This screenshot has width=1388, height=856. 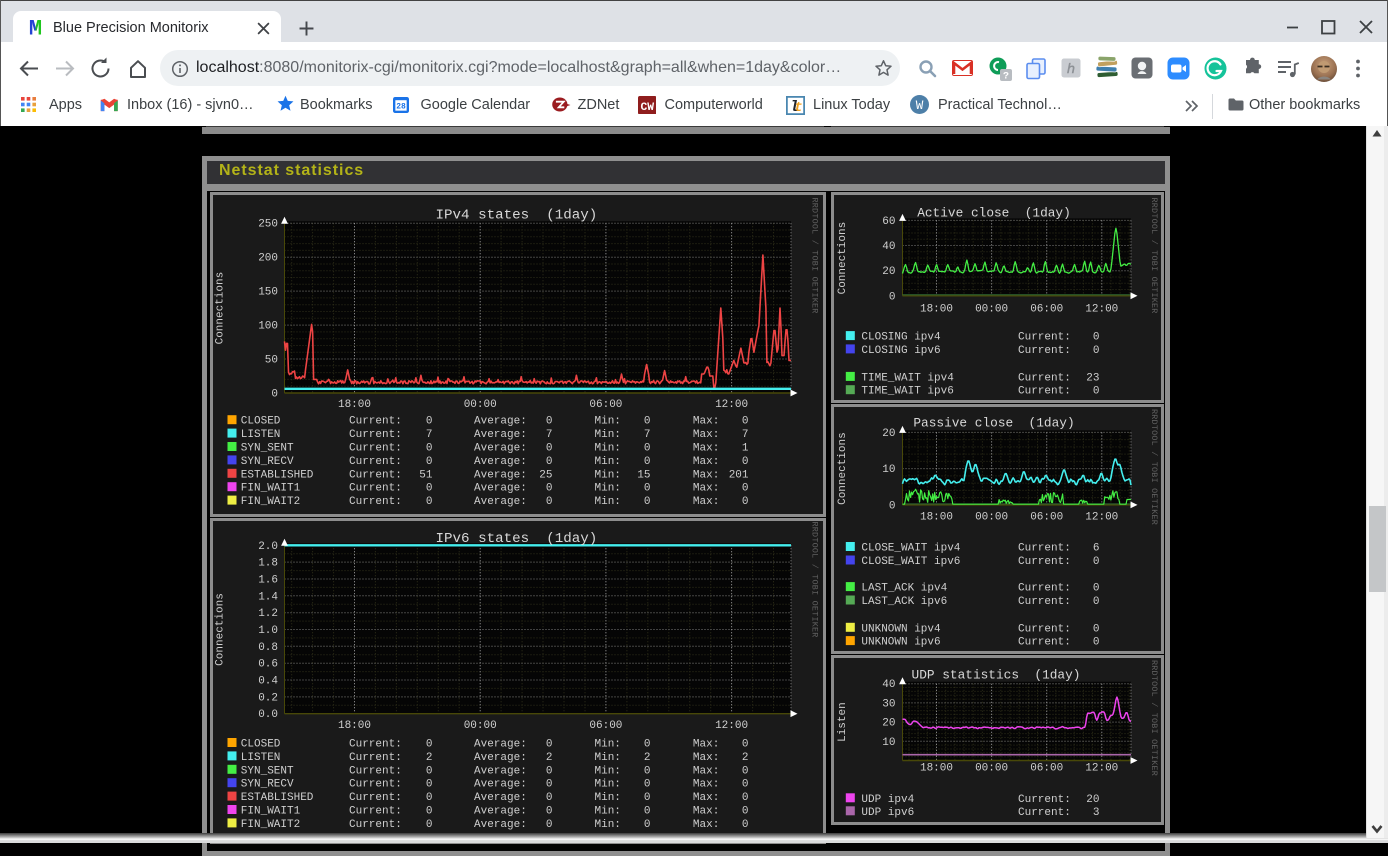 What do you see at coordinates (268, 224) in the screenshot?
I see `svg-text: 250` at bounding box center [268, 224].